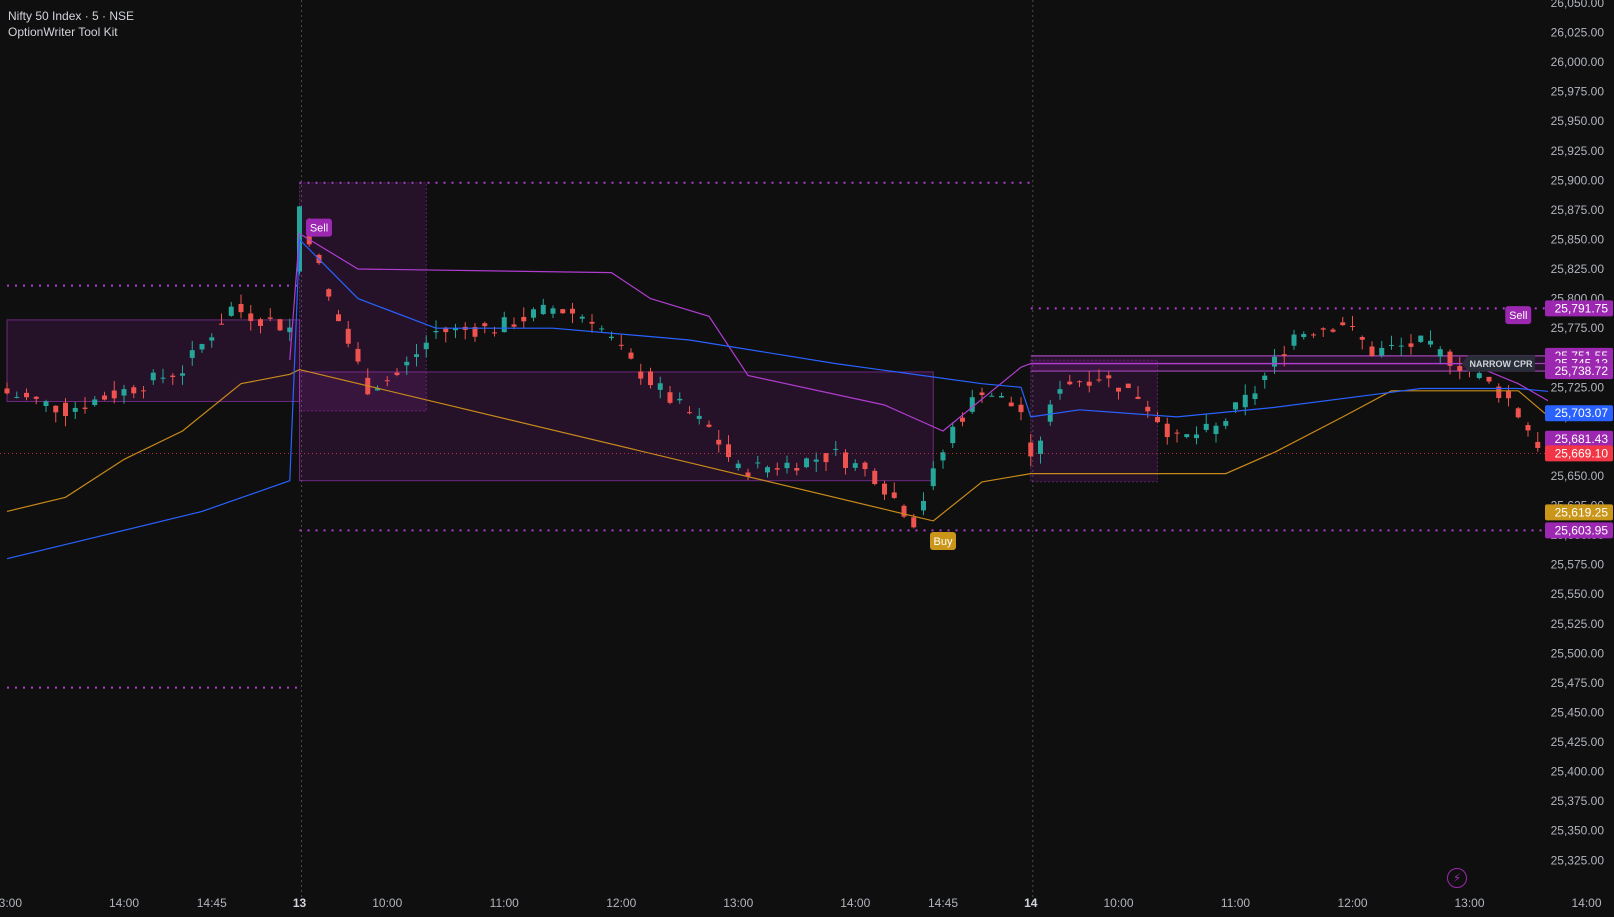 The width and height of the screenshot is (1614, 917). Describe the element at coordinates (621, 903) in the screenshot. I see `x-tick-label: 12:00` at that location.